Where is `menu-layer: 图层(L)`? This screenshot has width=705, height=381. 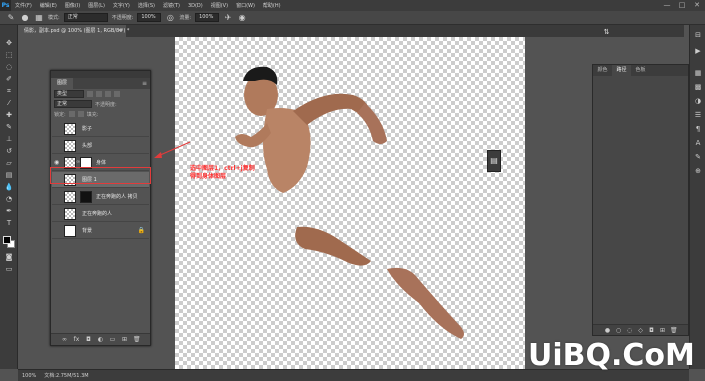 menu-layer: 图层(L) is located at coordinates (96, 5).